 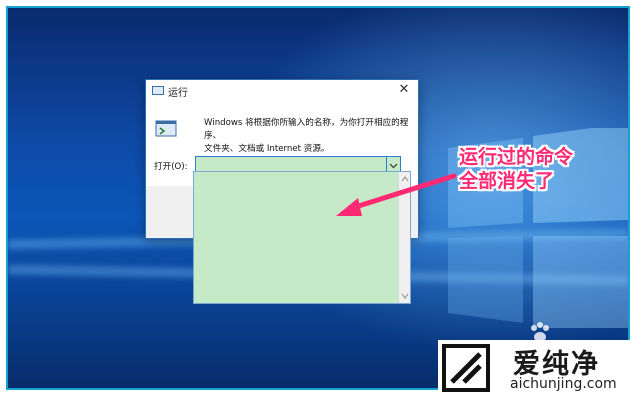 I want to click on open-label: 打开(O):, so click(x=171, y=167).